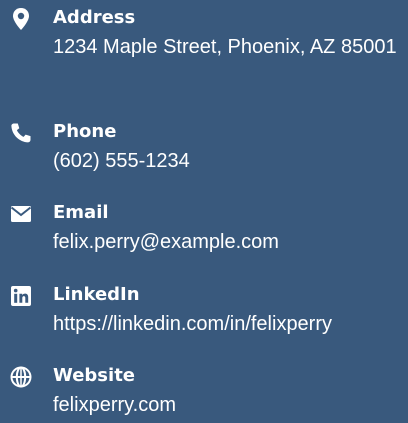 Image resolution: width=408 pixels, height=423 pixels. I want to click on phone-value: (602) 555-1234, so click(225, 161).